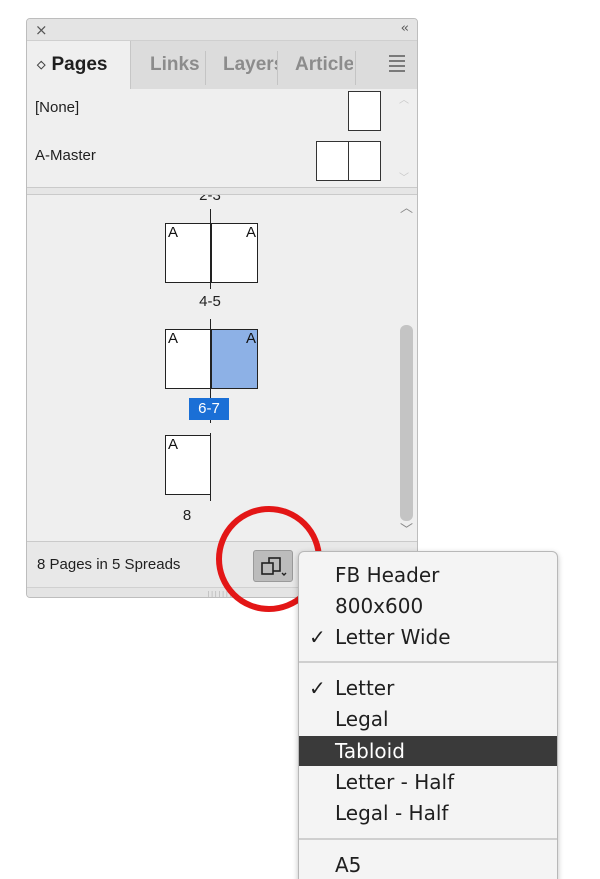  What do you see at coordinates (428, 751) in the screenshot?
I see `menu-item-tabloid: Tabloid` at bounding box center [428, 751].